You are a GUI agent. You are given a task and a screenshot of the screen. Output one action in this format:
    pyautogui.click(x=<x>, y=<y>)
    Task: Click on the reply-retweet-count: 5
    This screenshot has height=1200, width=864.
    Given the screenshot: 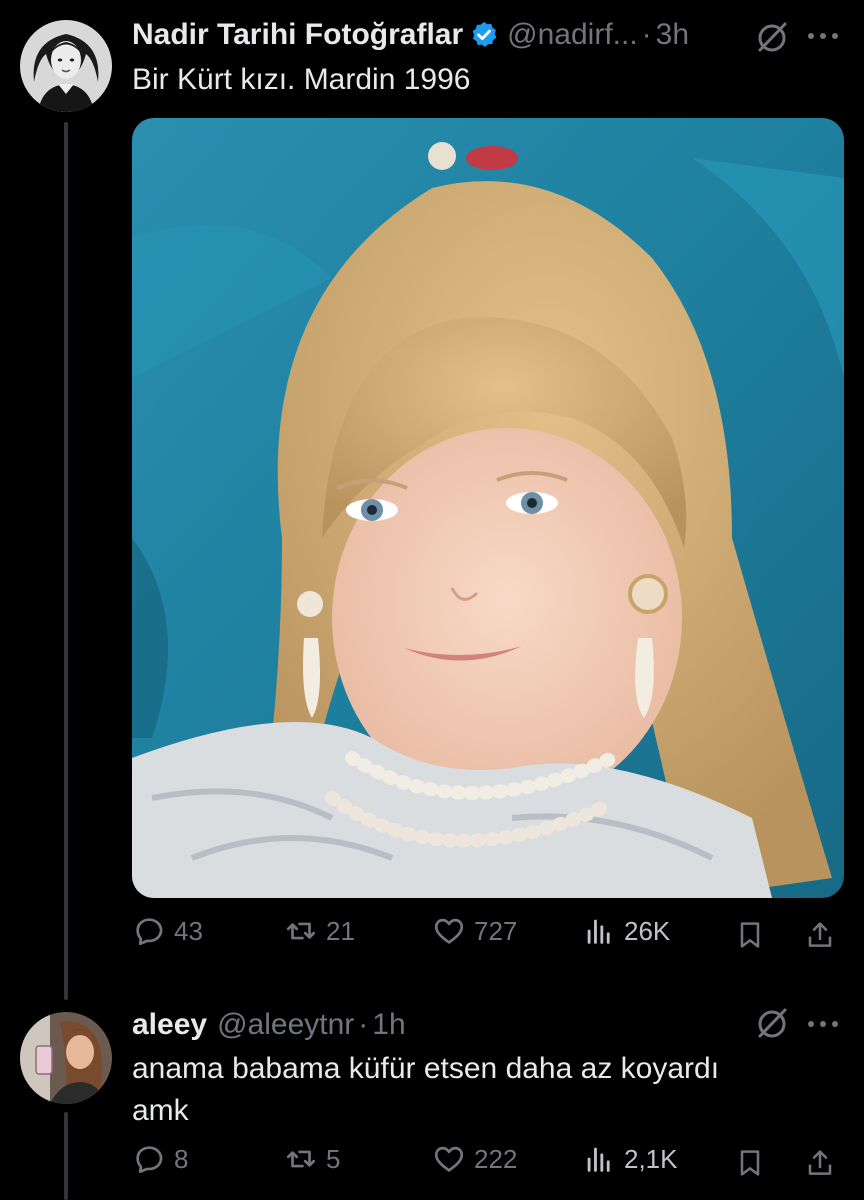 What is the action you would take?
    pyautogui.click(x=333, y=1158)
    